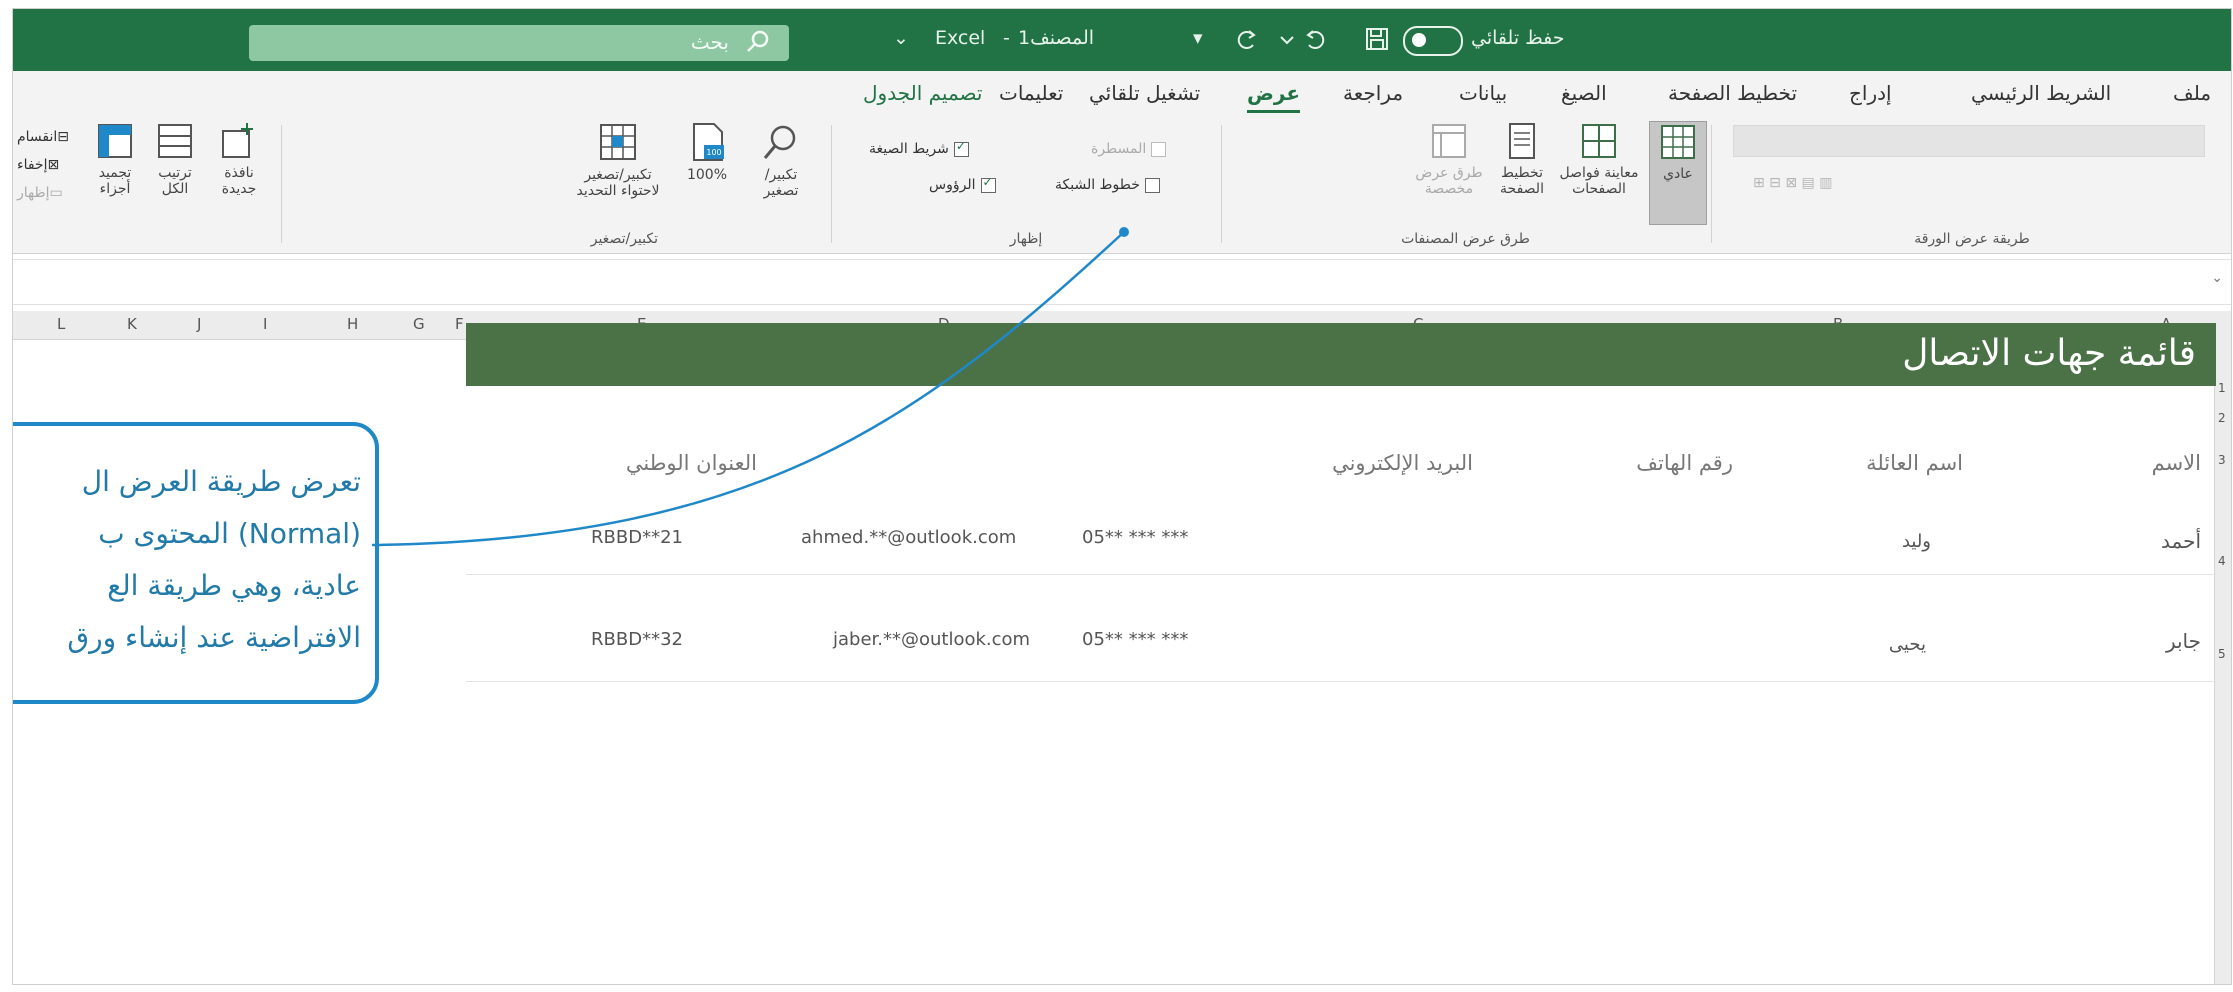  Describe the element at coordinates (637, 639) in the screenshot. I see `cell-e5: RBBD**32` at that location.